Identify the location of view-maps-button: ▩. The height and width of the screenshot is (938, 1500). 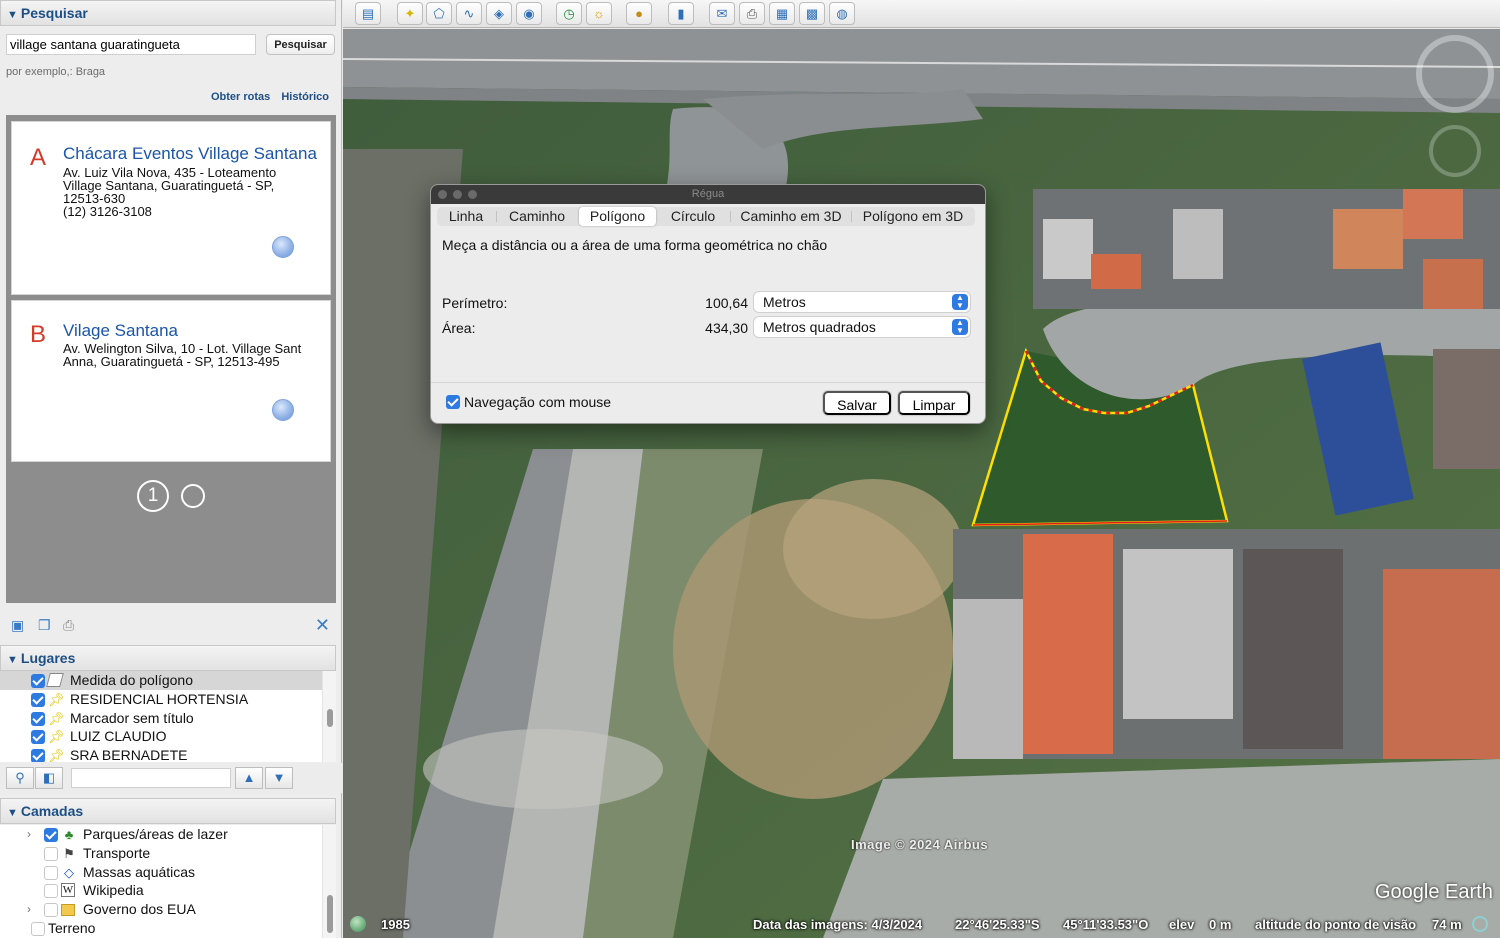
(812, 13).